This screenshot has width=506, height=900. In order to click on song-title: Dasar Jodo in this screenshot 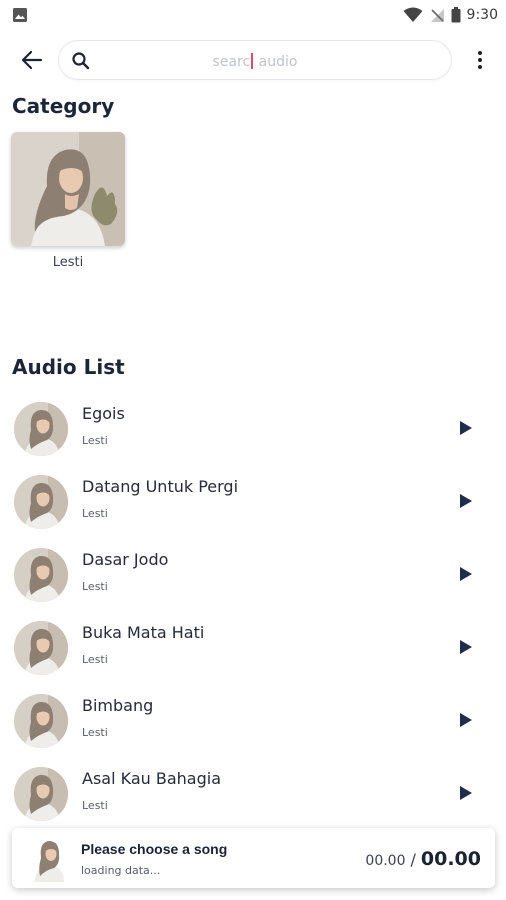, I will do `click(125, 559)`.